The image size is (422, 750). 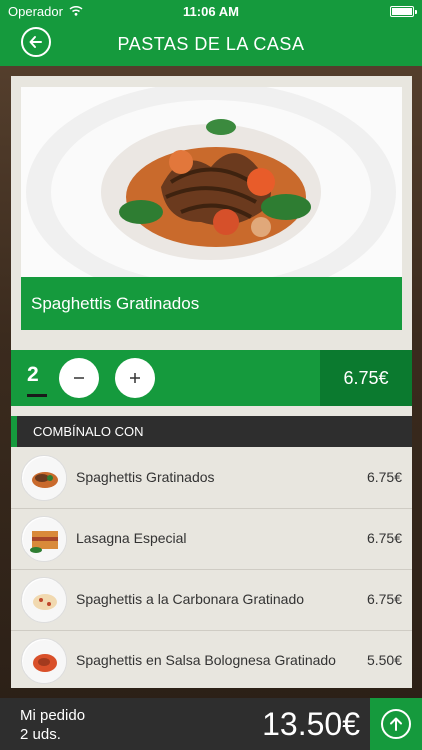 What do you see at coordinates (115, 303) in the screenshot?
I see `product-name: Spaghettis Gratinados` at bounding box center [115, 303].